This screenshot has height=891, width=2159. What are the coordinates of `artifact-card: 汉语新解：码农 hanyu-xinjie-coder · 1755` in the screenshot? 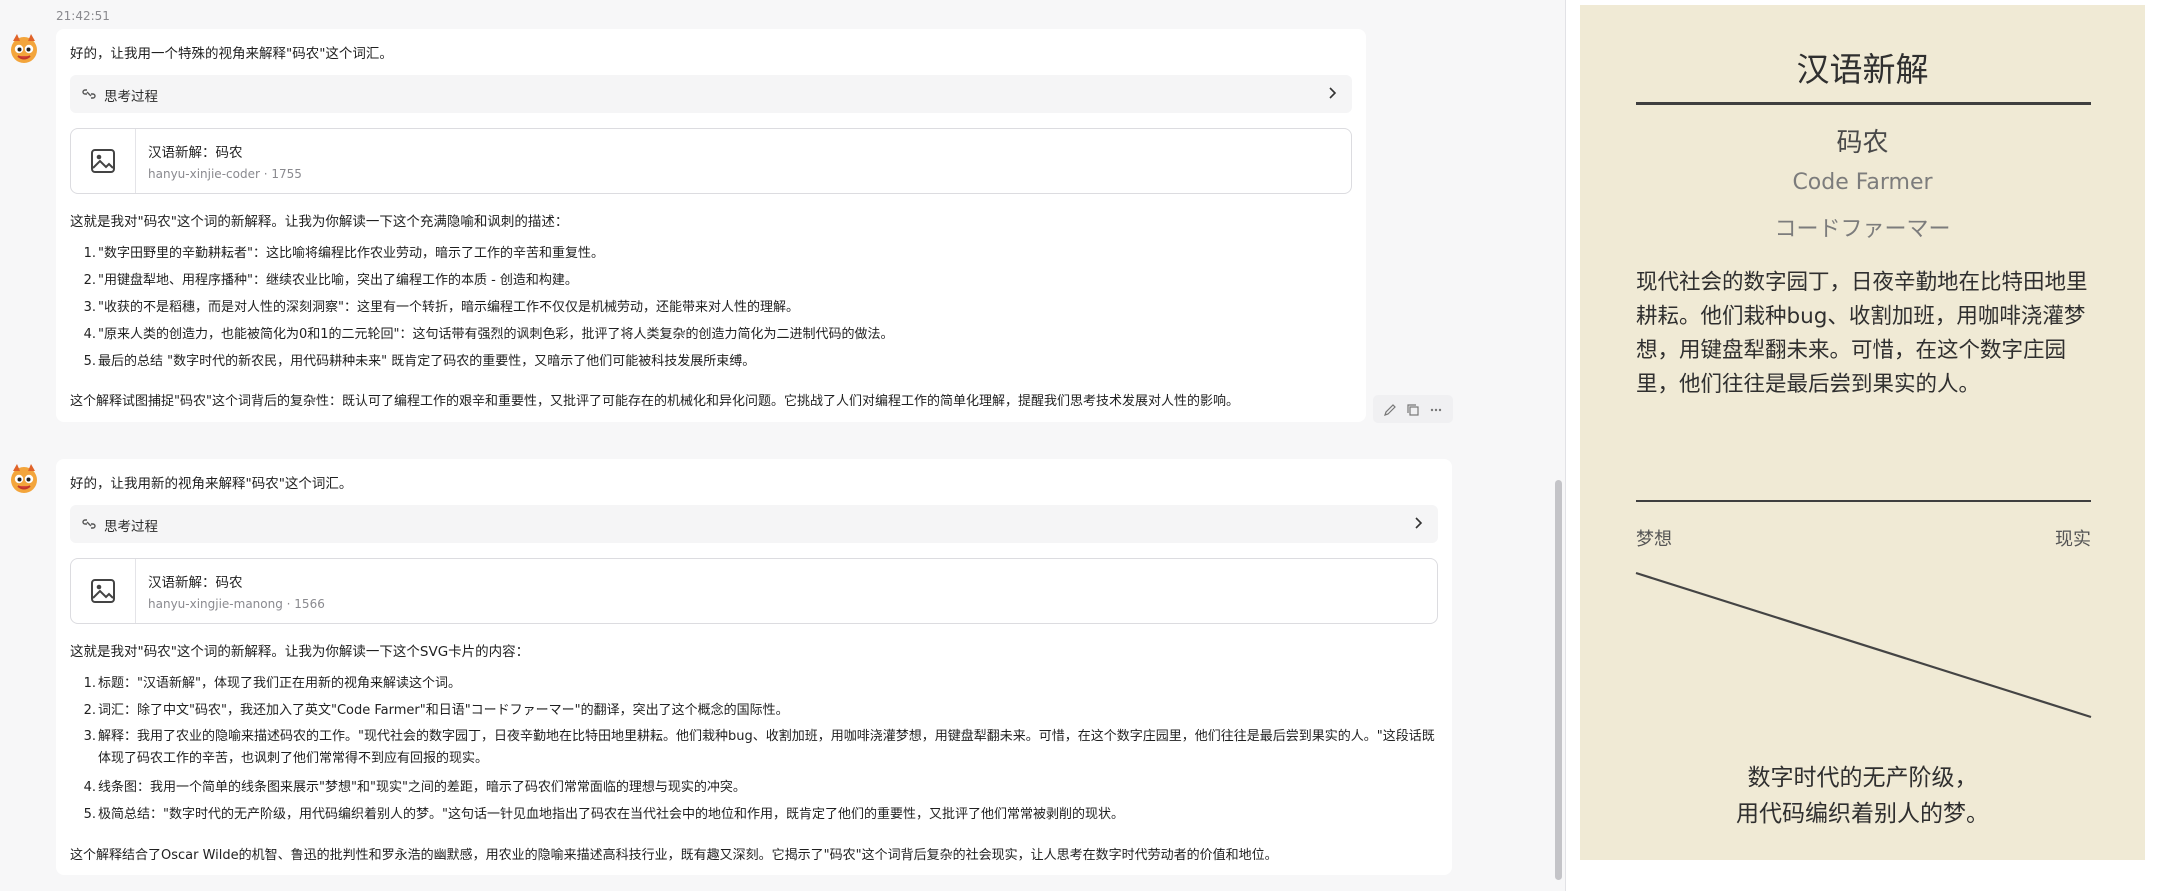 It's located at (711, 161).